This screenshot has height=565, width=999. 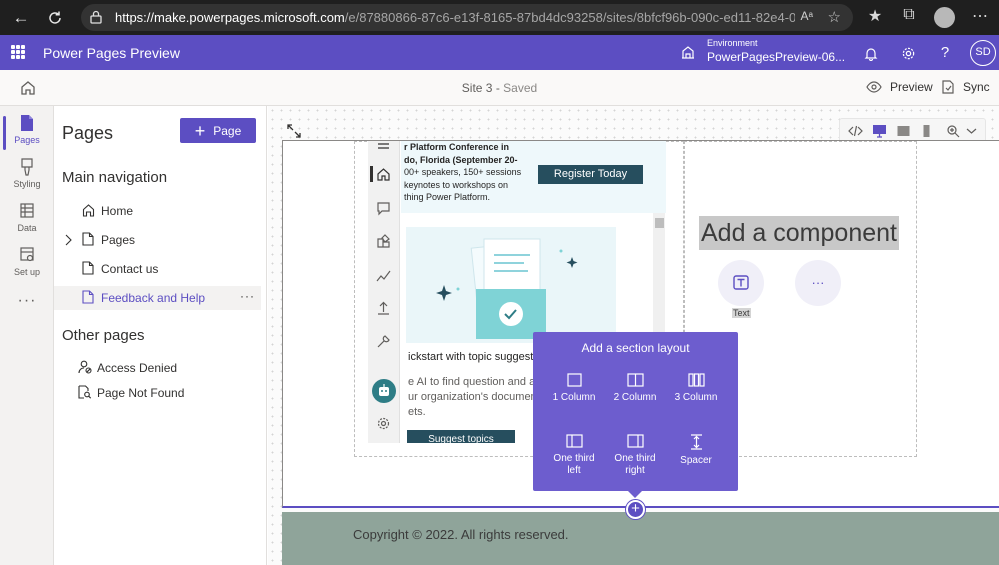 What do you see at coordinates (157, 211) in the screenshot?
I see `nav-item-home: Home` at bounding box center [157, 211].